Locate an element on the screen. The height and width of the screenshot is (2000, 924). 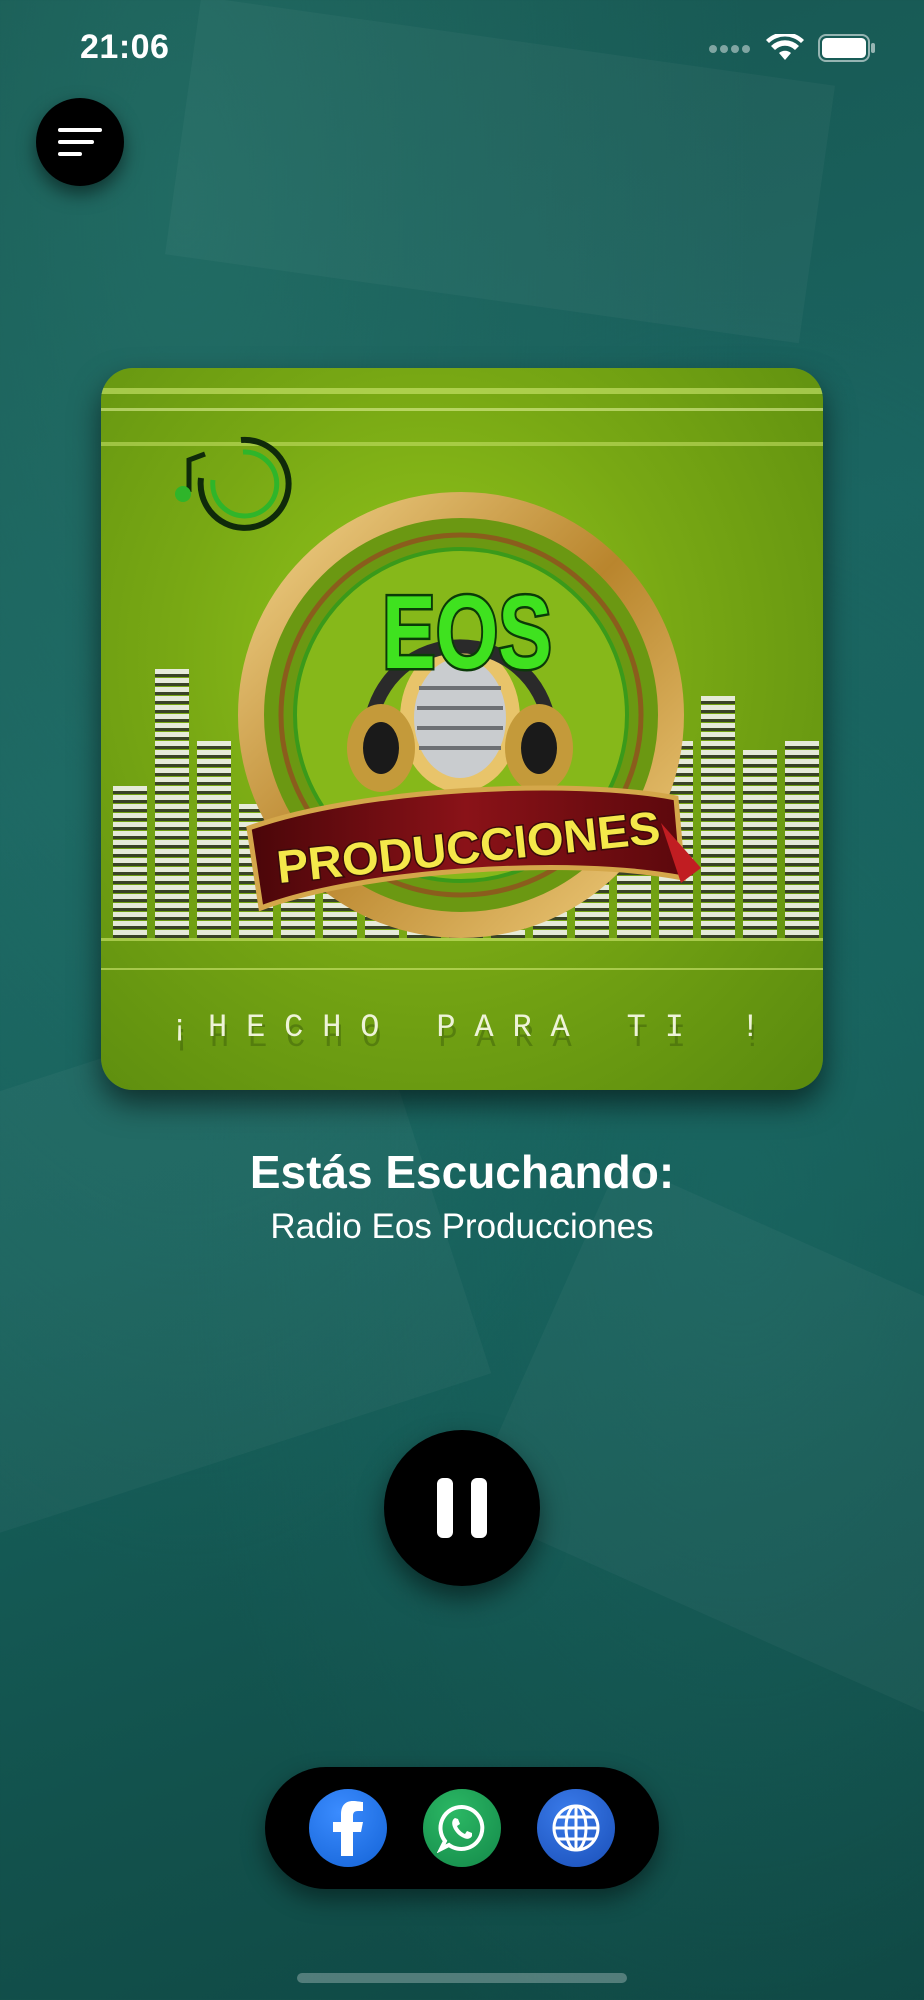
pause-button is located at coordinates (462, 1508).